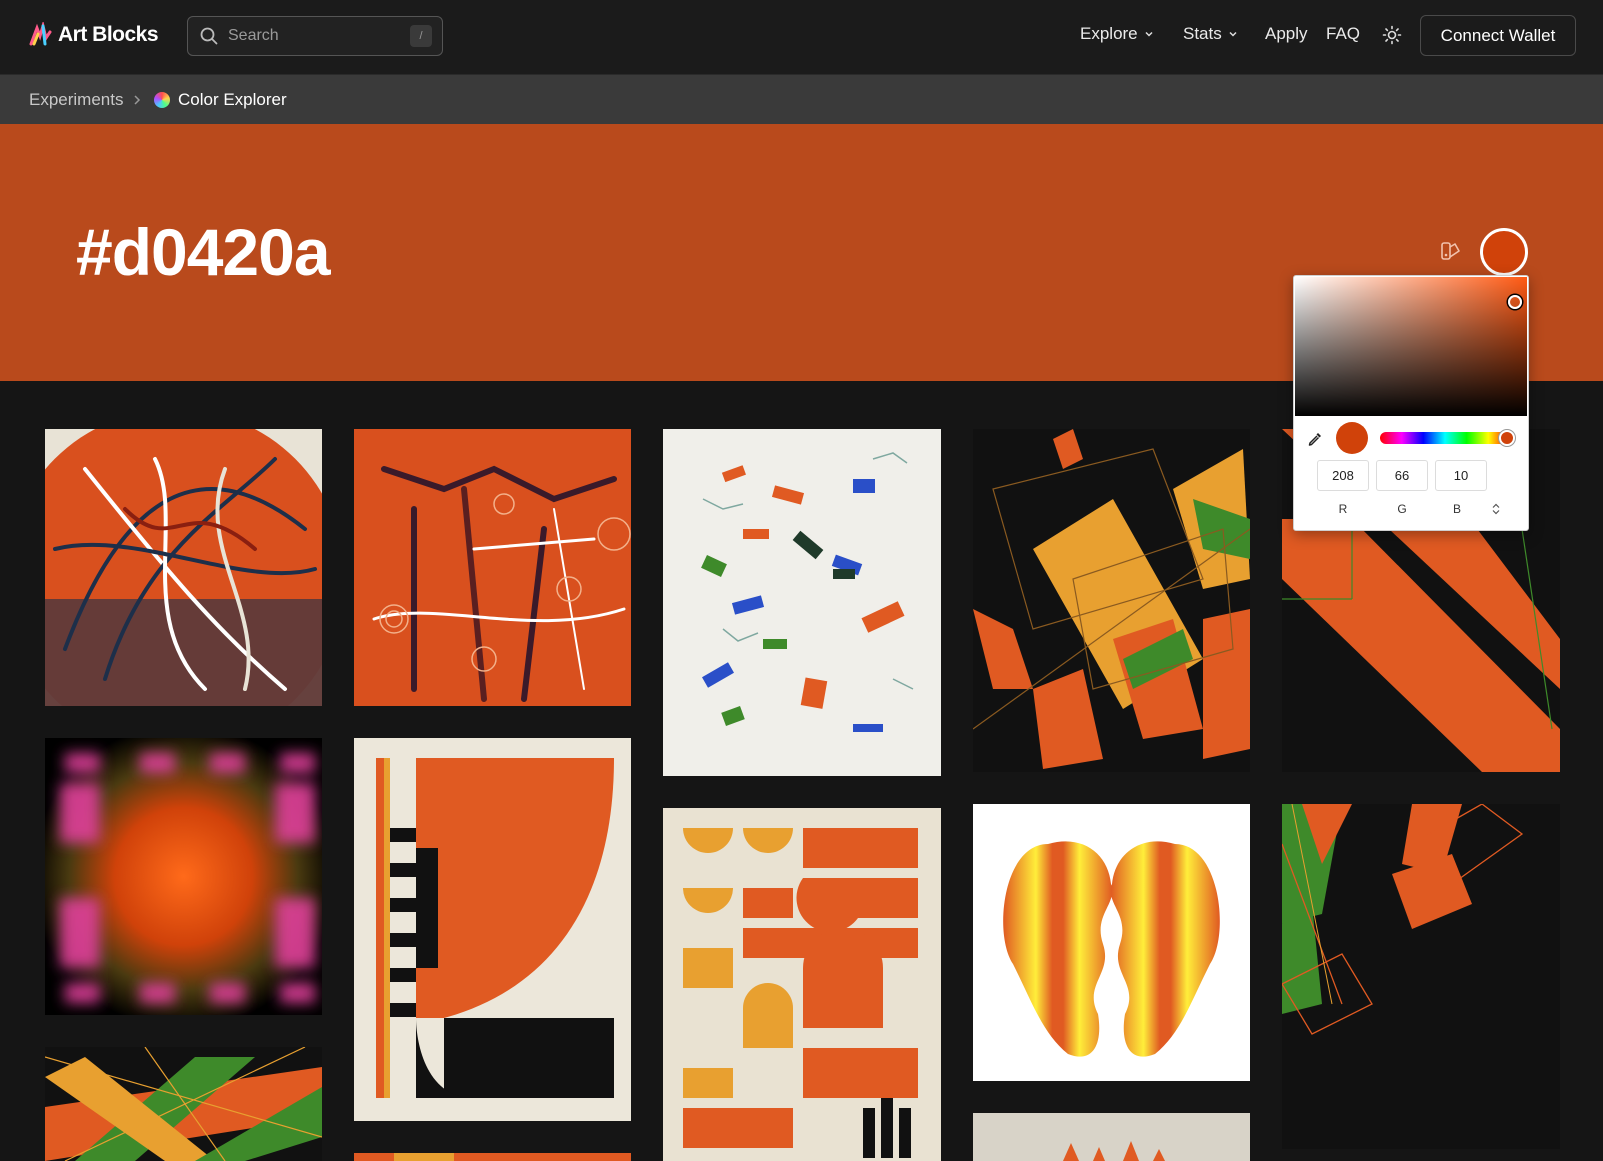 This screenshot has width=1603, height=1161. Describe the element at coordinates (1507, 438) in the screenshot. I see `hue-slider-handle` at that location.